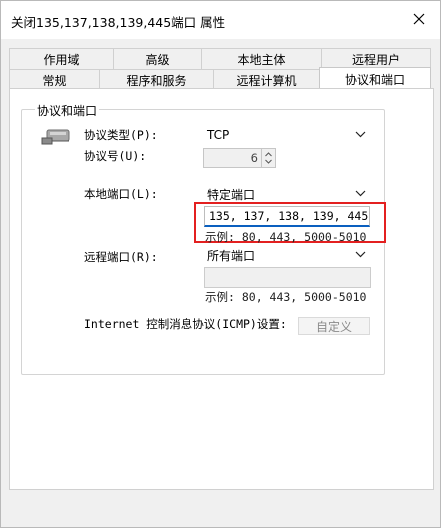  Describe the element at coordinates (286, 237) in the screenshot. I see `local-port-example: 示例: 80, 443, 5000-5010` at that location.